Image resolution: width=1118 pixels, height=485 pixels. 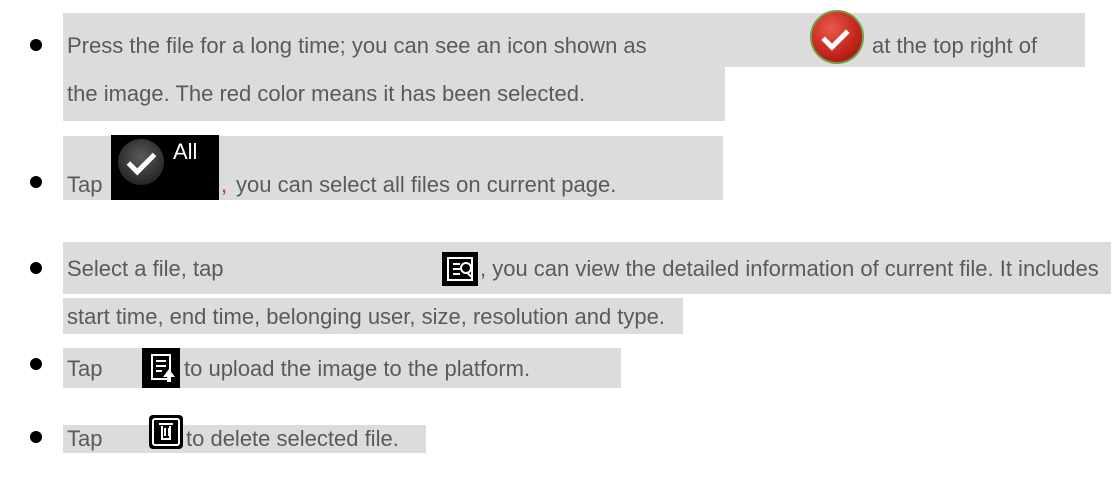 What do you see at coordinates (224, 184) in the screenshot?
I see `item-2-comma: ,` at bounding box center [224, 184].